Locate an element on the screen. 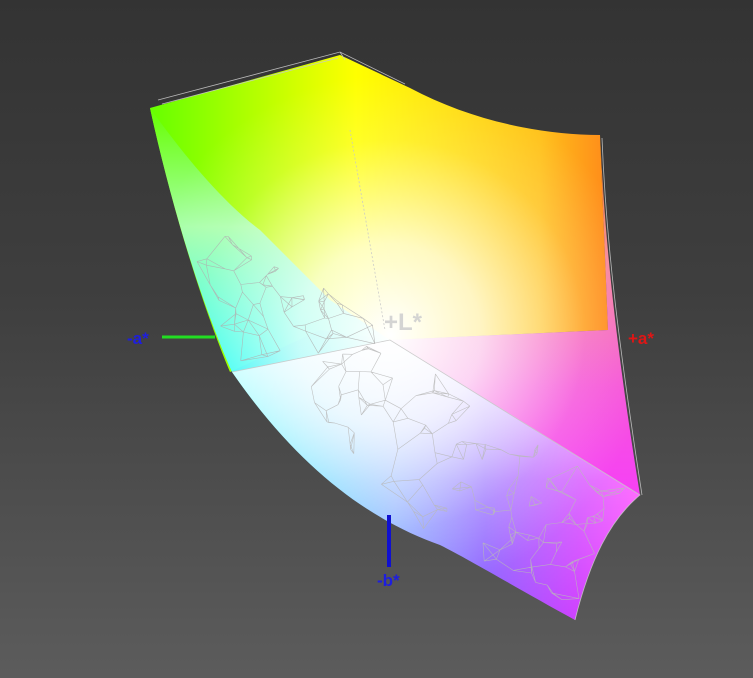  axis-label-pos-a: +a* is located at coordinates (641, 338).